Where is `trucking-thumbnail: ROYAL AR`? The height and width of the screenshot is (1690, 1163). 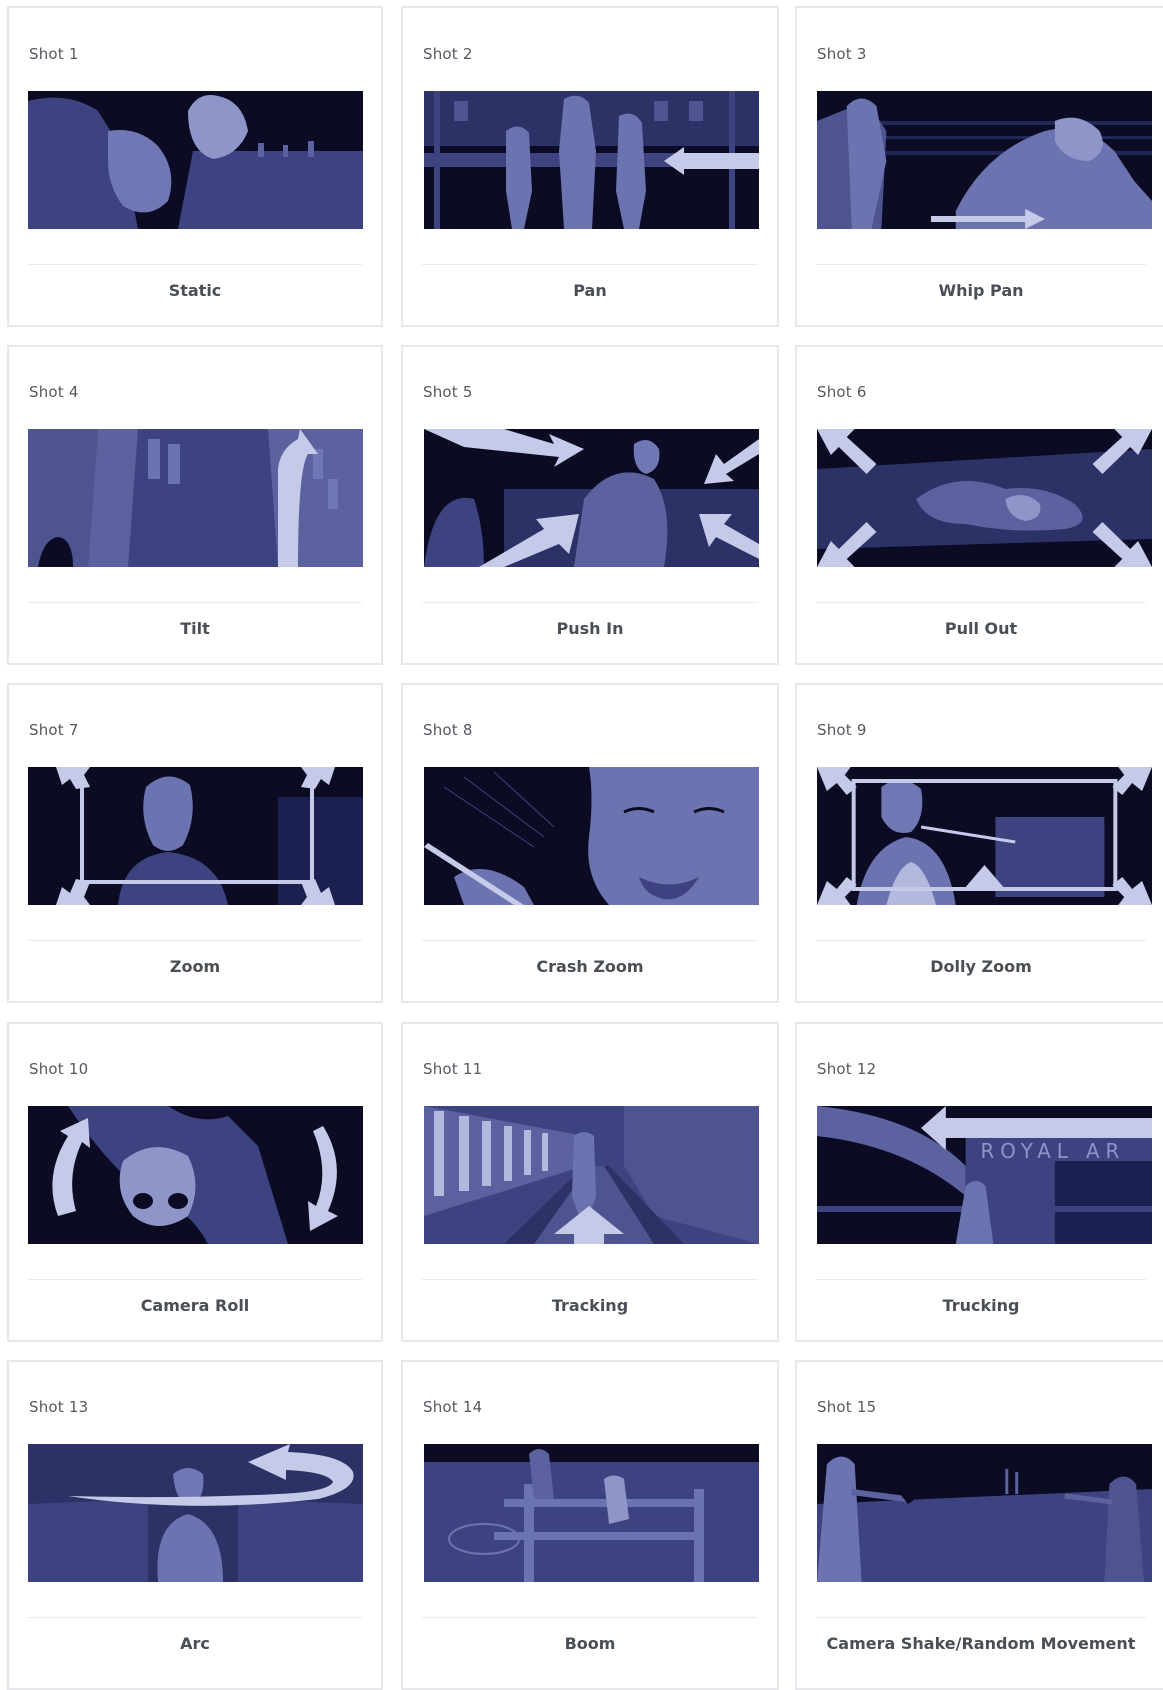
trucking-thumbnail: ROYAL AR is located at coordinates (986, 1175).